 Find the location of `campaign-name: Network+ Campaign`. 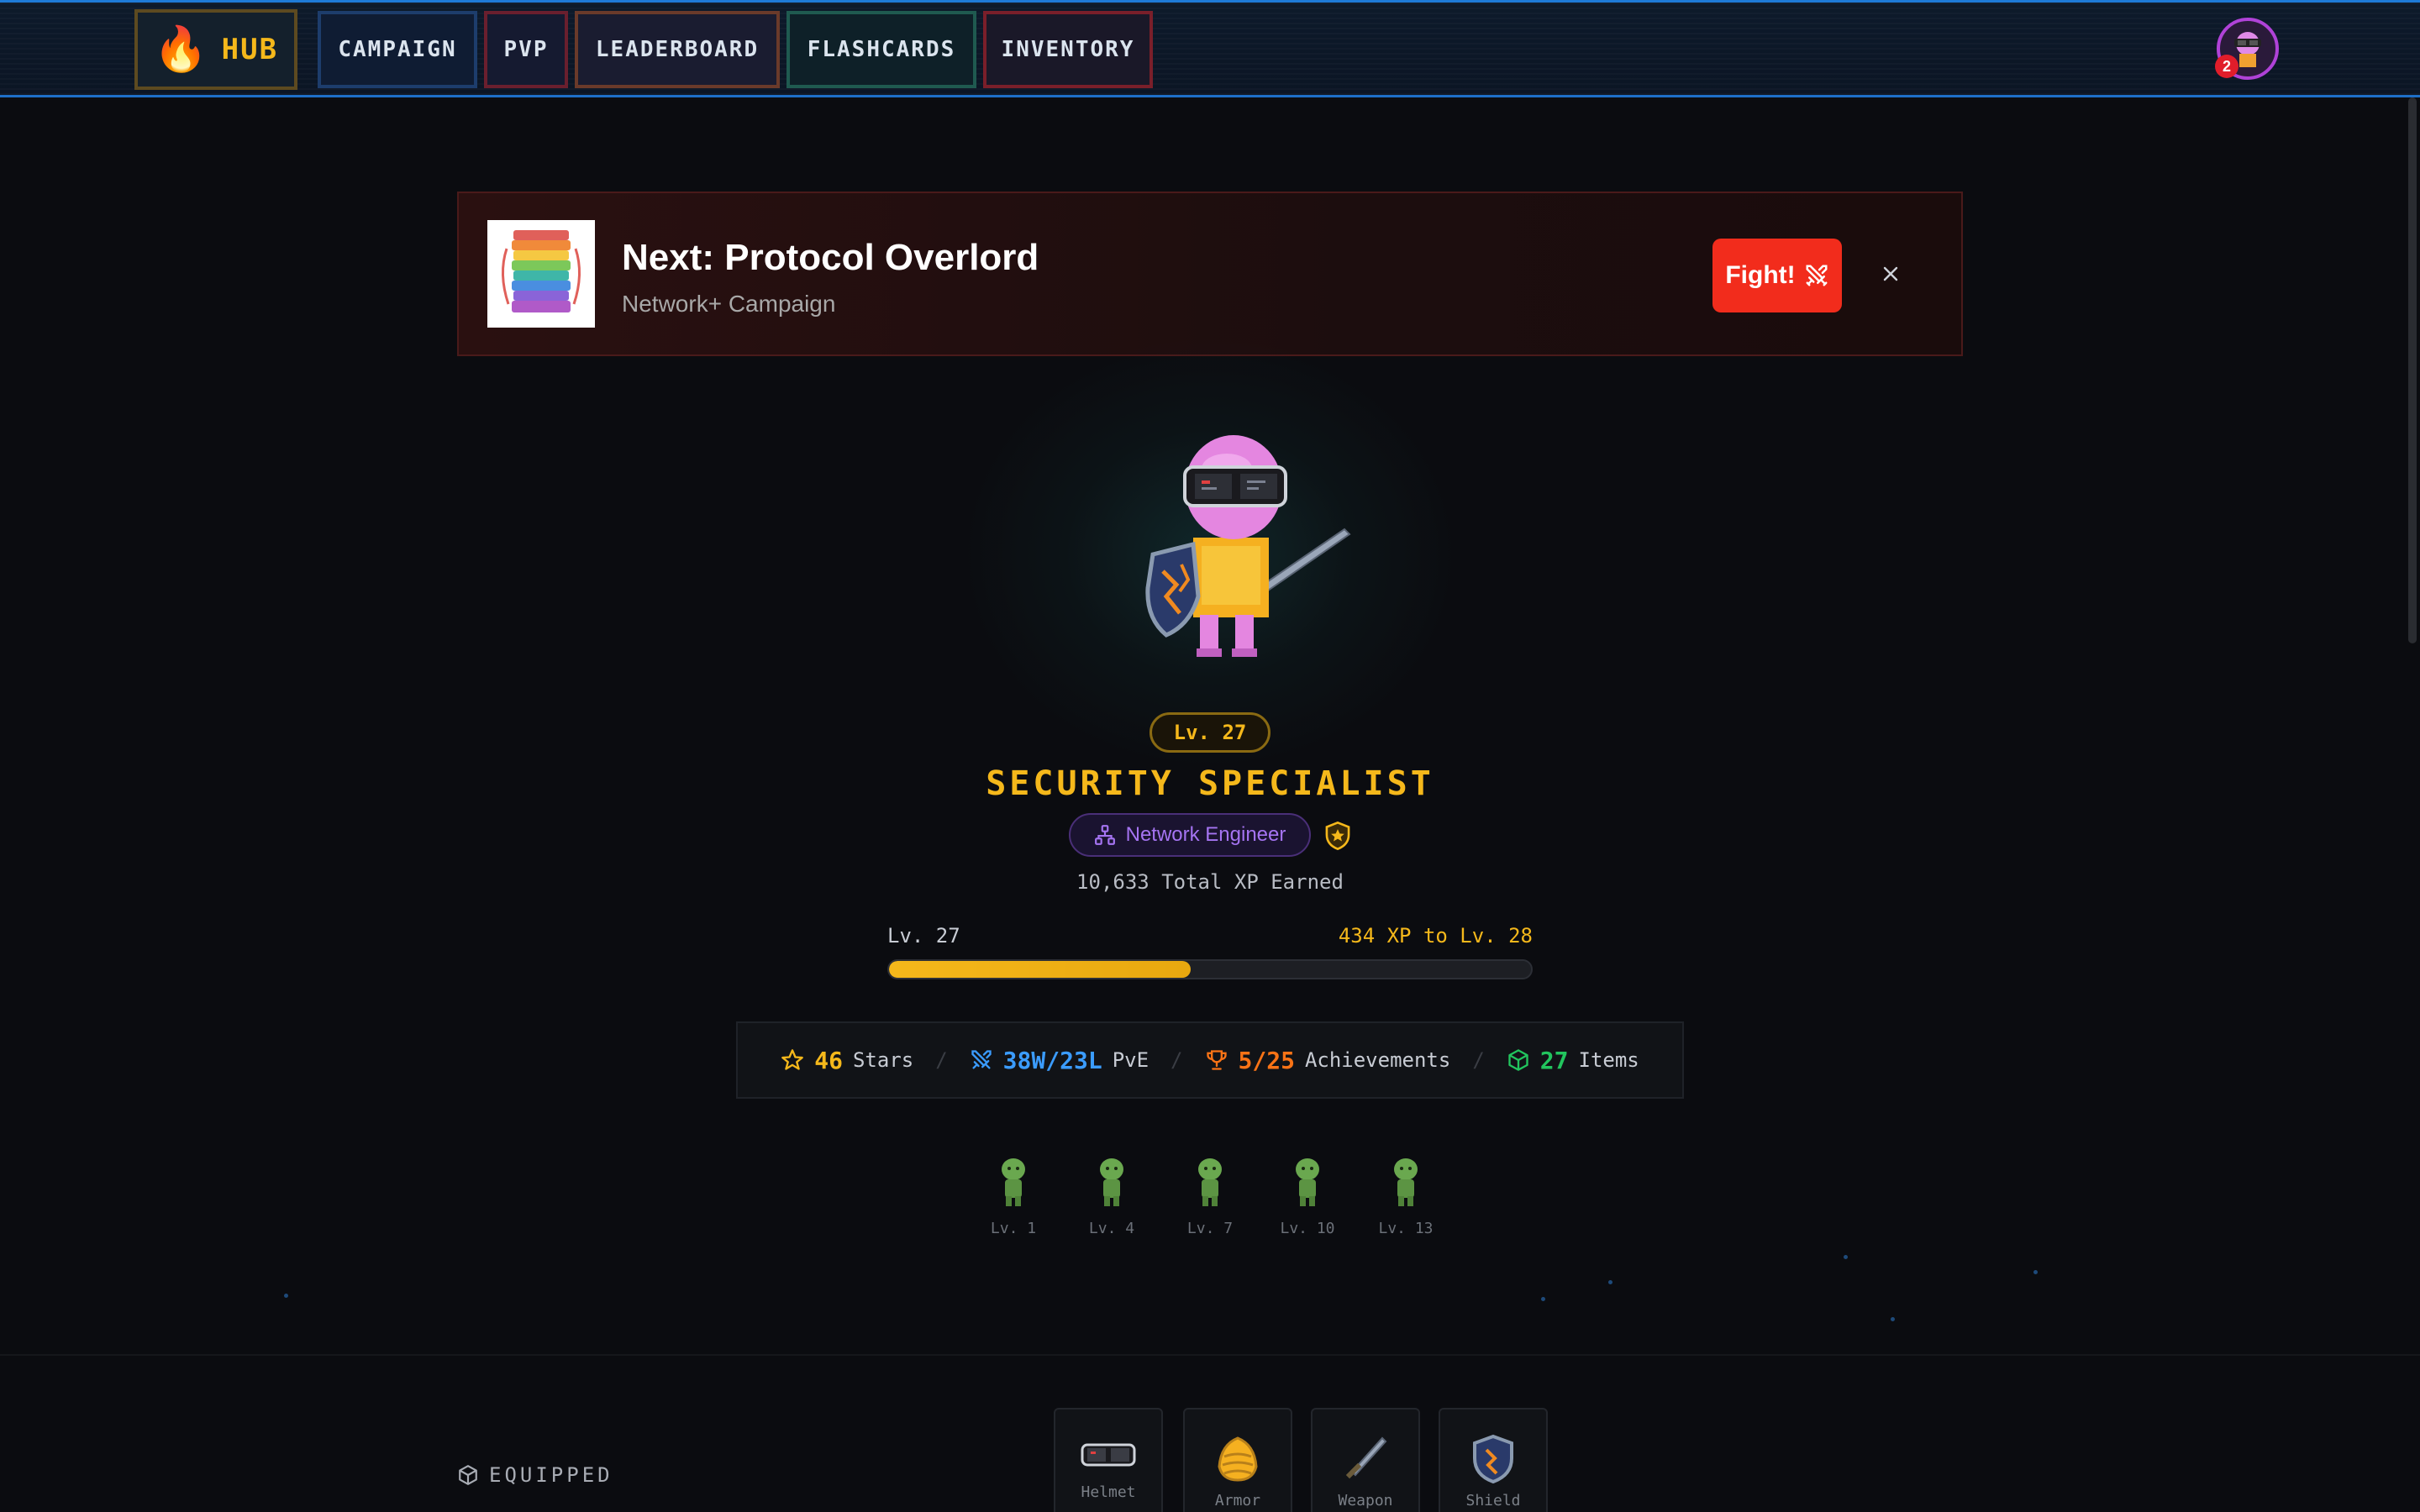

campaign-name: Network+ Campaign is located at coordinates (729, 304).